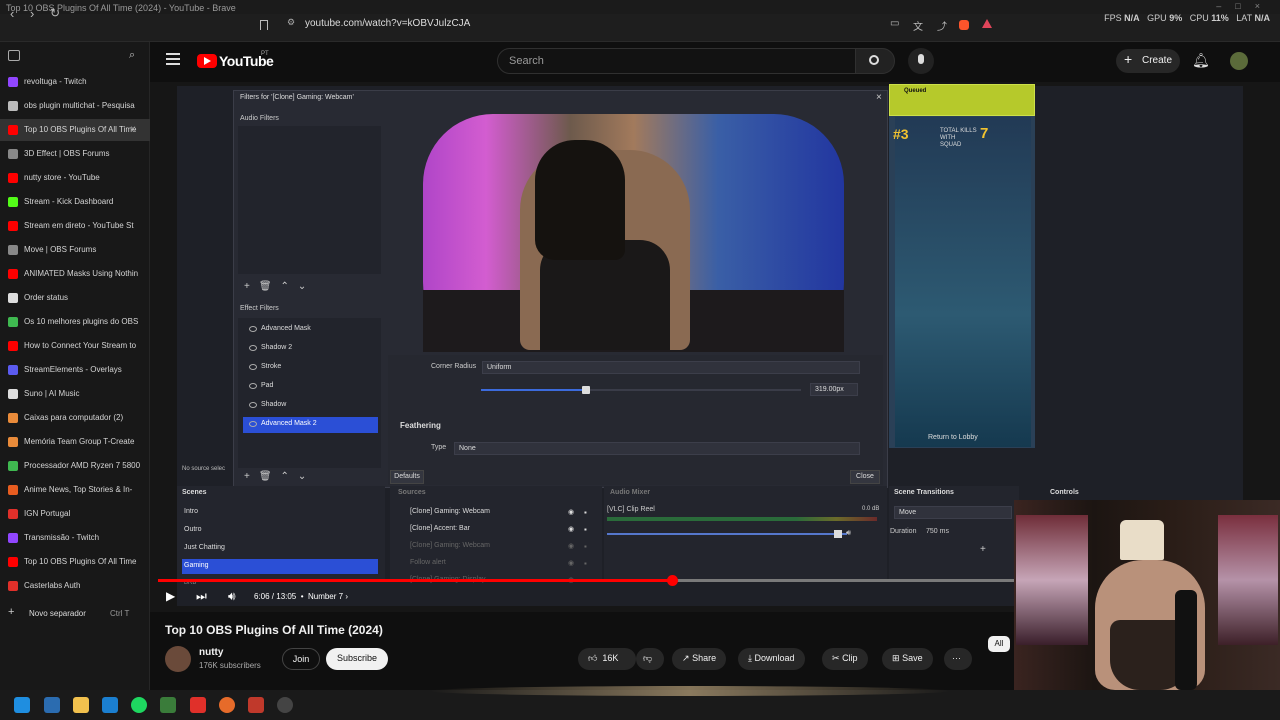 The height and width of the screenshot is (720, 1280). Describe the element at coordinates (310, 387) in the screenshot. I see `effect-filter-item: Pad` at that location.